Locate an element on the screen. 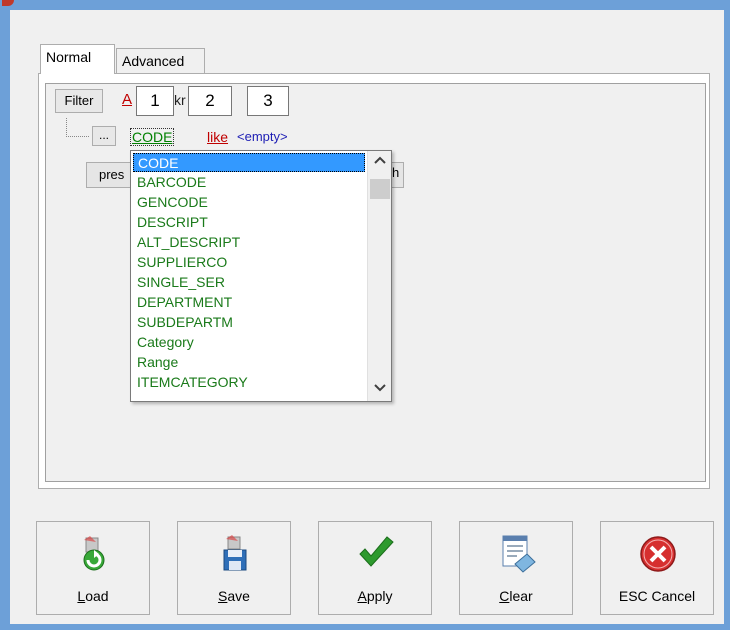 This screenshot has width=730, height=630. checkmark-icon is located at coordinates (376, 551).